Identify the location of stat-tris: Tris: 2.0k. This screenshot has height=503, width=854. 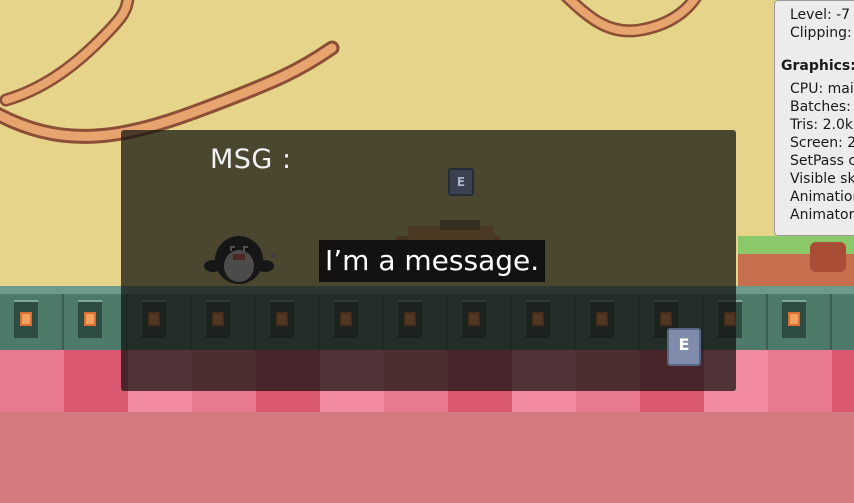
(821, 125).